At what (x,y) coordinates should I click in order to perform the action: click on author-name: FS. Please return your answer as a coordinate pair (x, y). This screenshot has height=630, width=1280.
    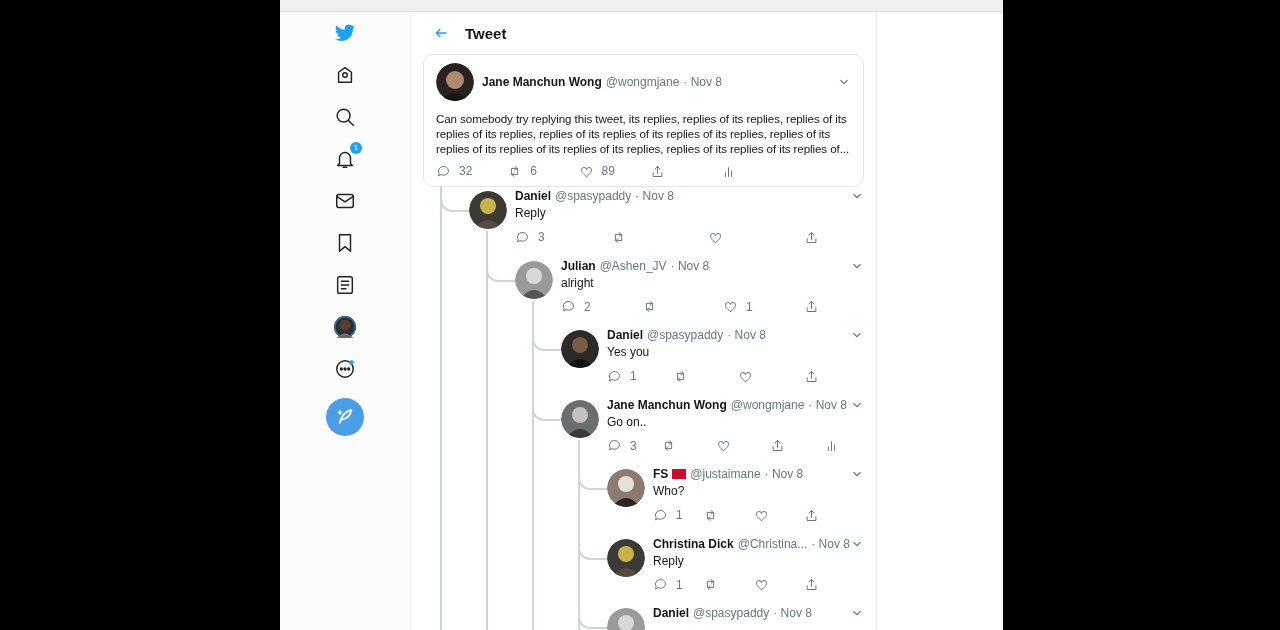
    Looking at the image, I should click on (661, 474).